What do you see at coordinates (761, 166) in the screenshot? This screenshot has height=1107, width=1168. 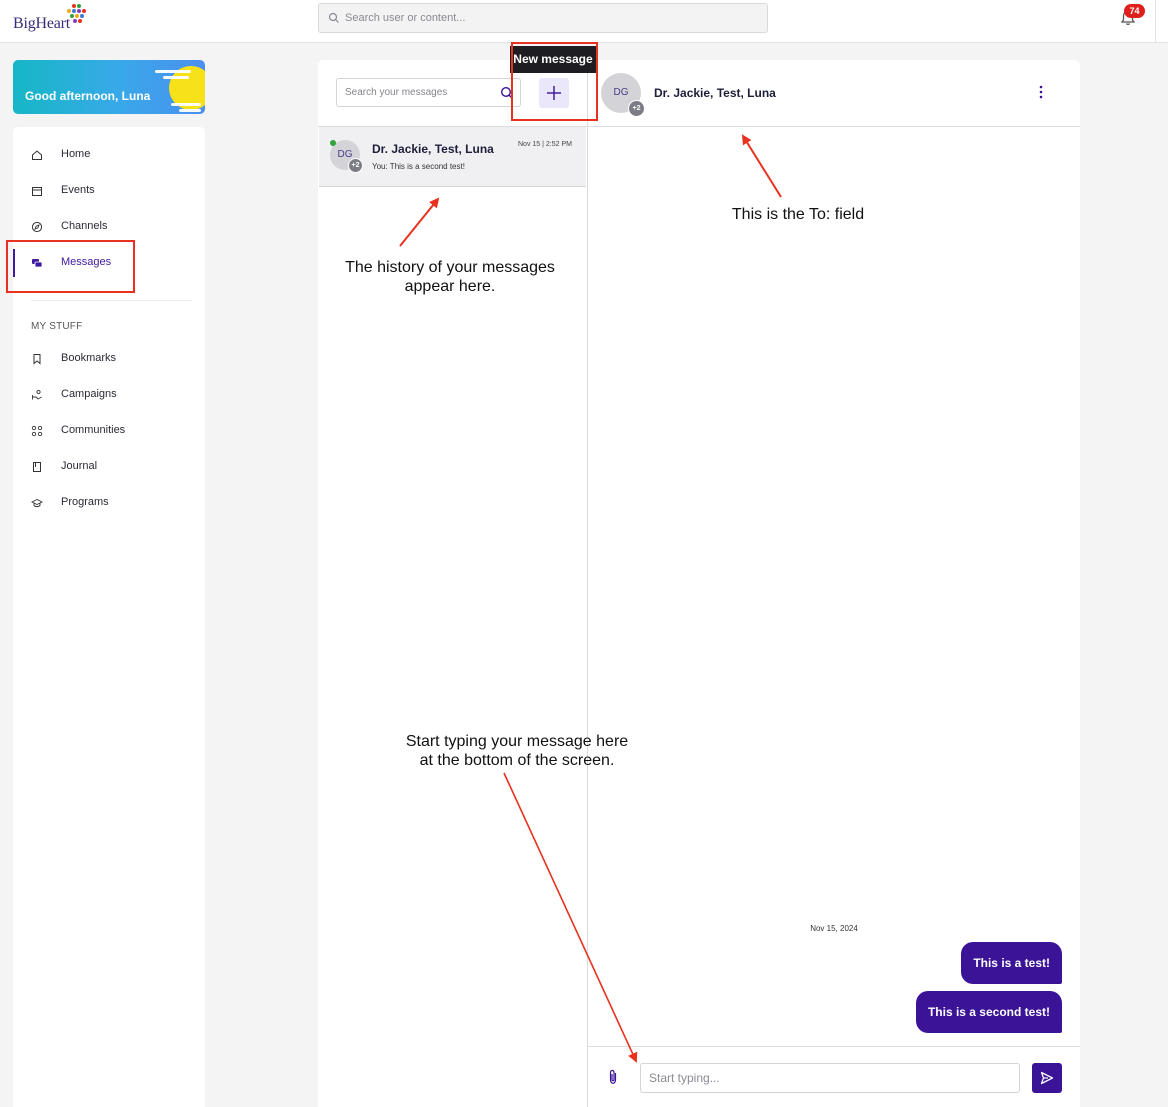 I see `to-field-arrow` at bounding box center [761, 166].